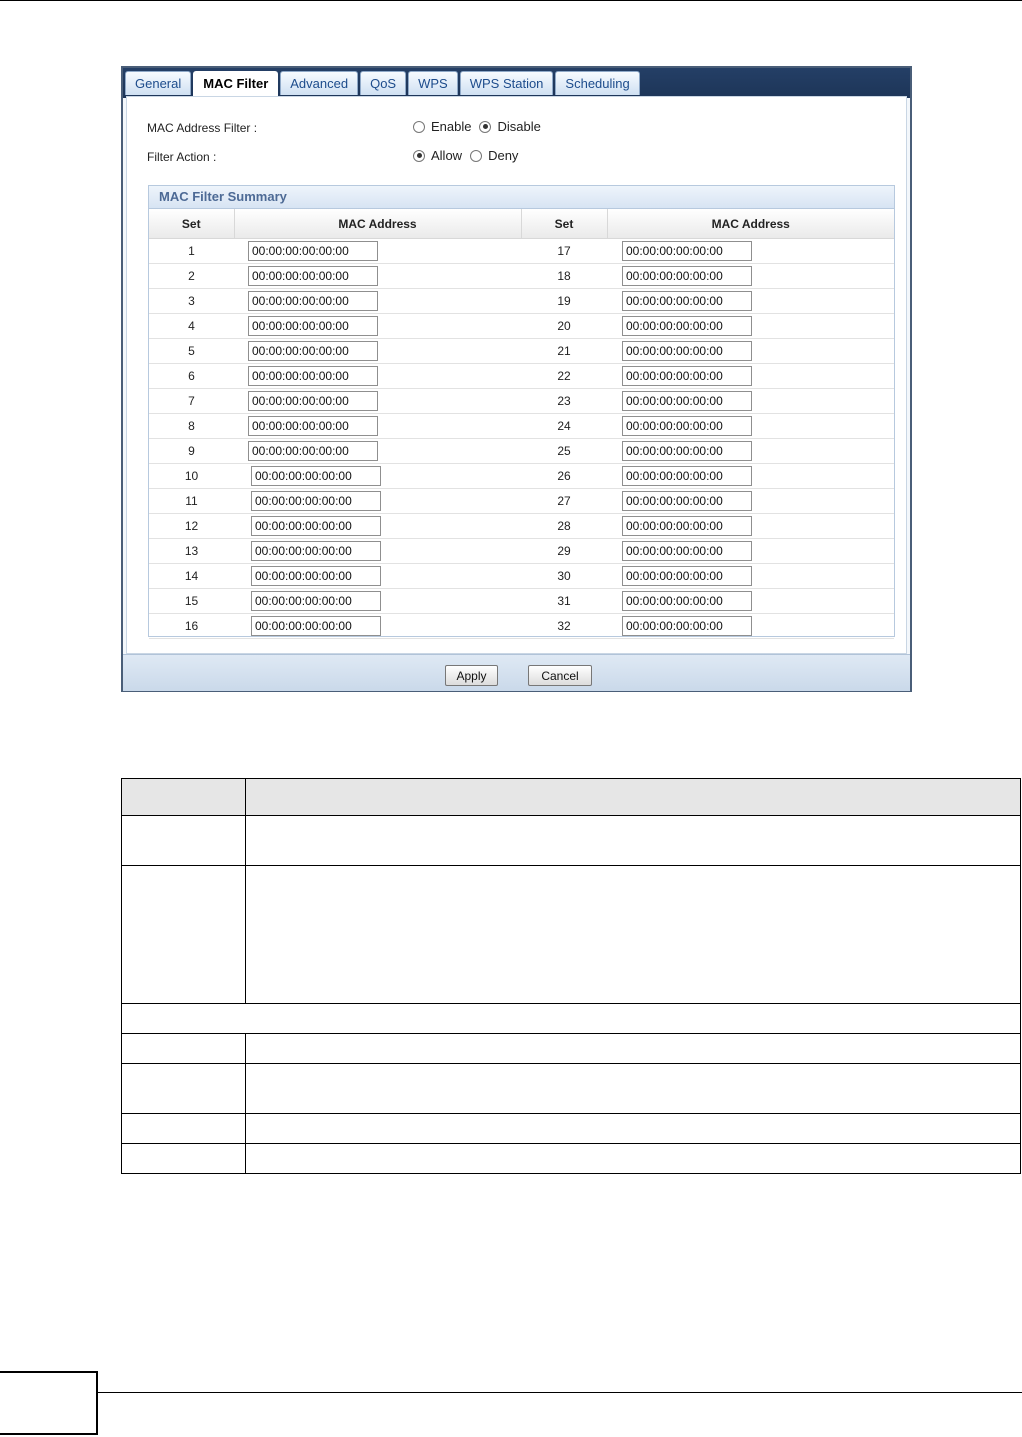 This screenshot has width=1022, height=1437. Describe the element at coordinates (564, 551) in the screenshot. I see `set-number: 29` at that location.